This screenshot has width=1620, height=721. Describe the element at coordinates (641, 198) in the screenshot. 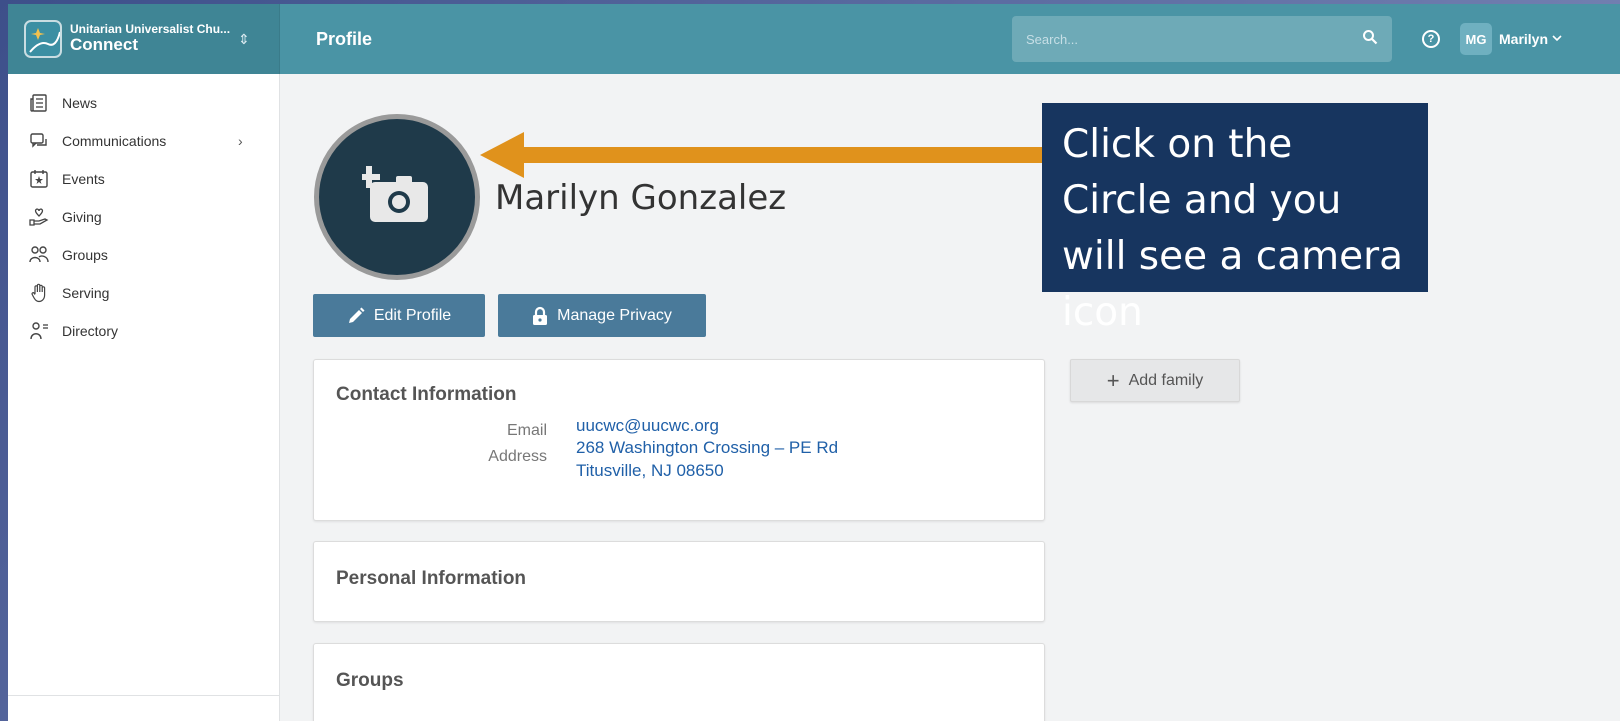

I see `profile-name: Marilyn Gonzalez` at that location.